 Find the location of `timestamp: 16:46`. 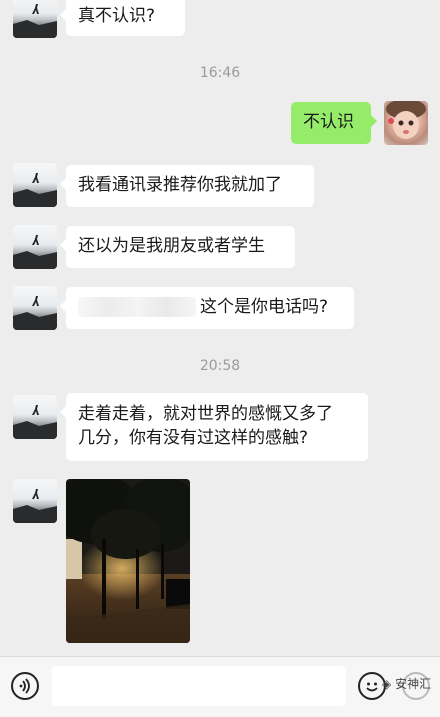

timestamp: 16:46 is located at coordinates (220, 73).